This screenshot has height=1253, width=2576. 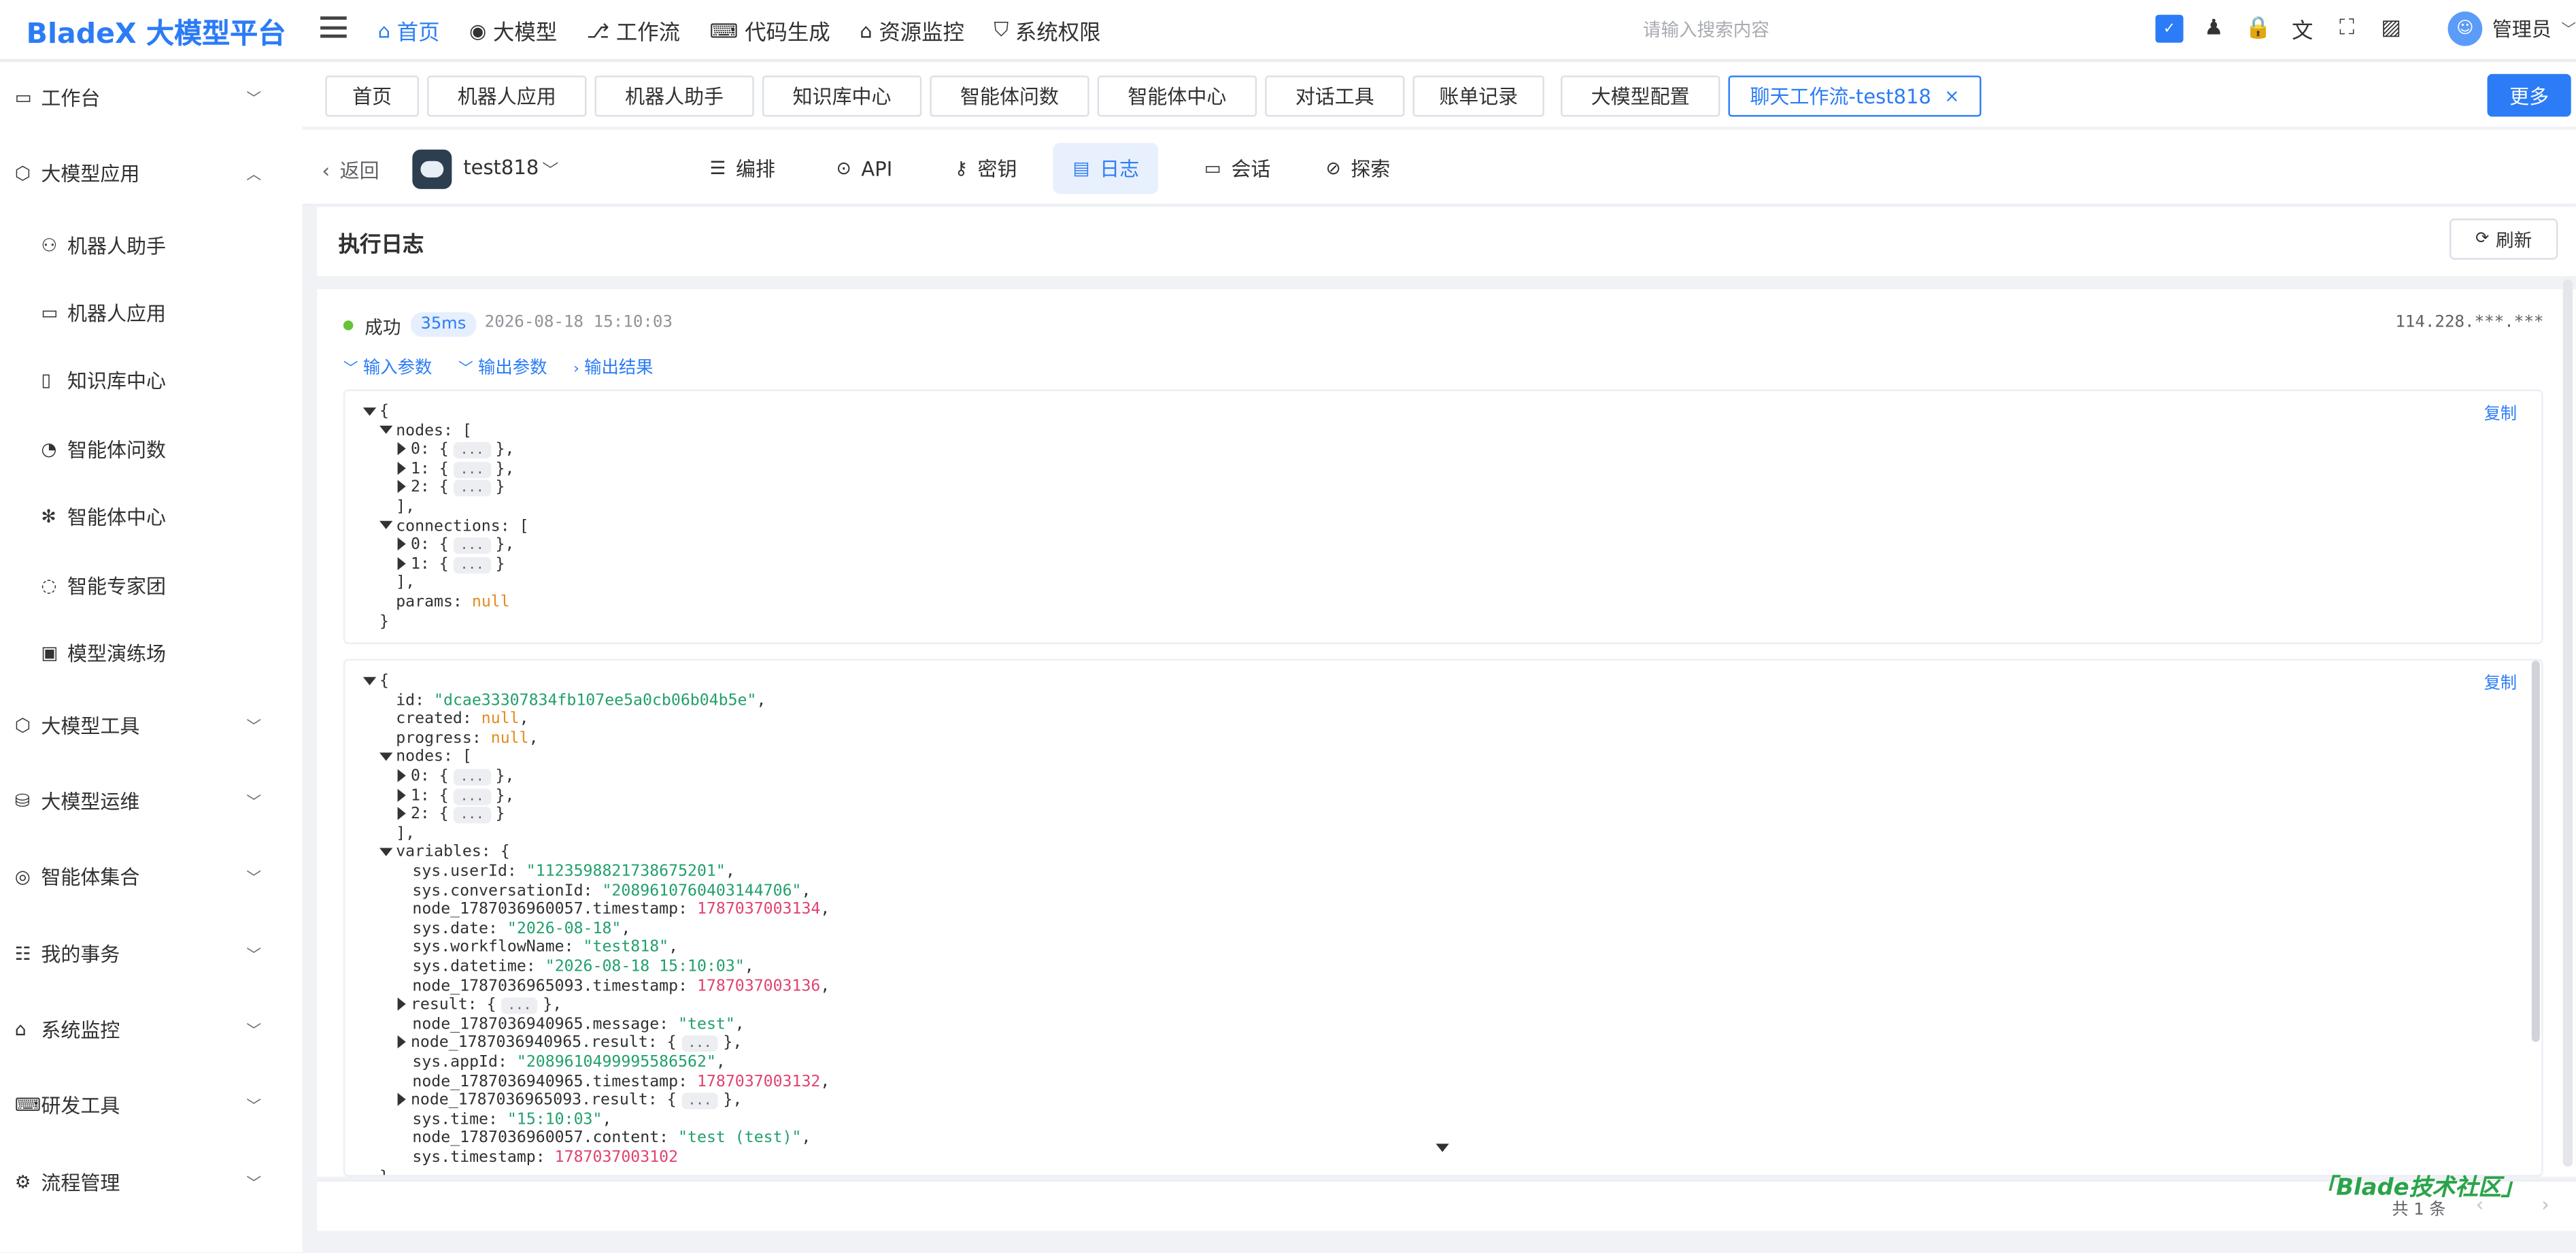 What do you see at coordinates (742, 168) in the screenshot?
I see `nav-tab-0: ☰ 编排` at bounding box center [742, 168].